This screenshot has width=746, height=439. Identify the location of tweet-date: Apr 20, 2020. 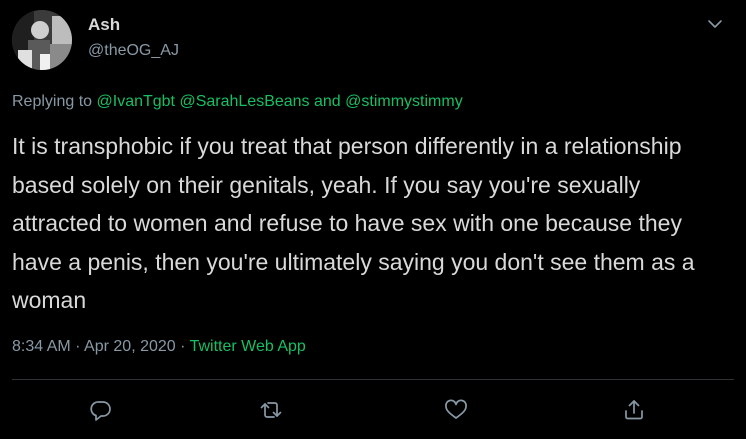
(130, 346).